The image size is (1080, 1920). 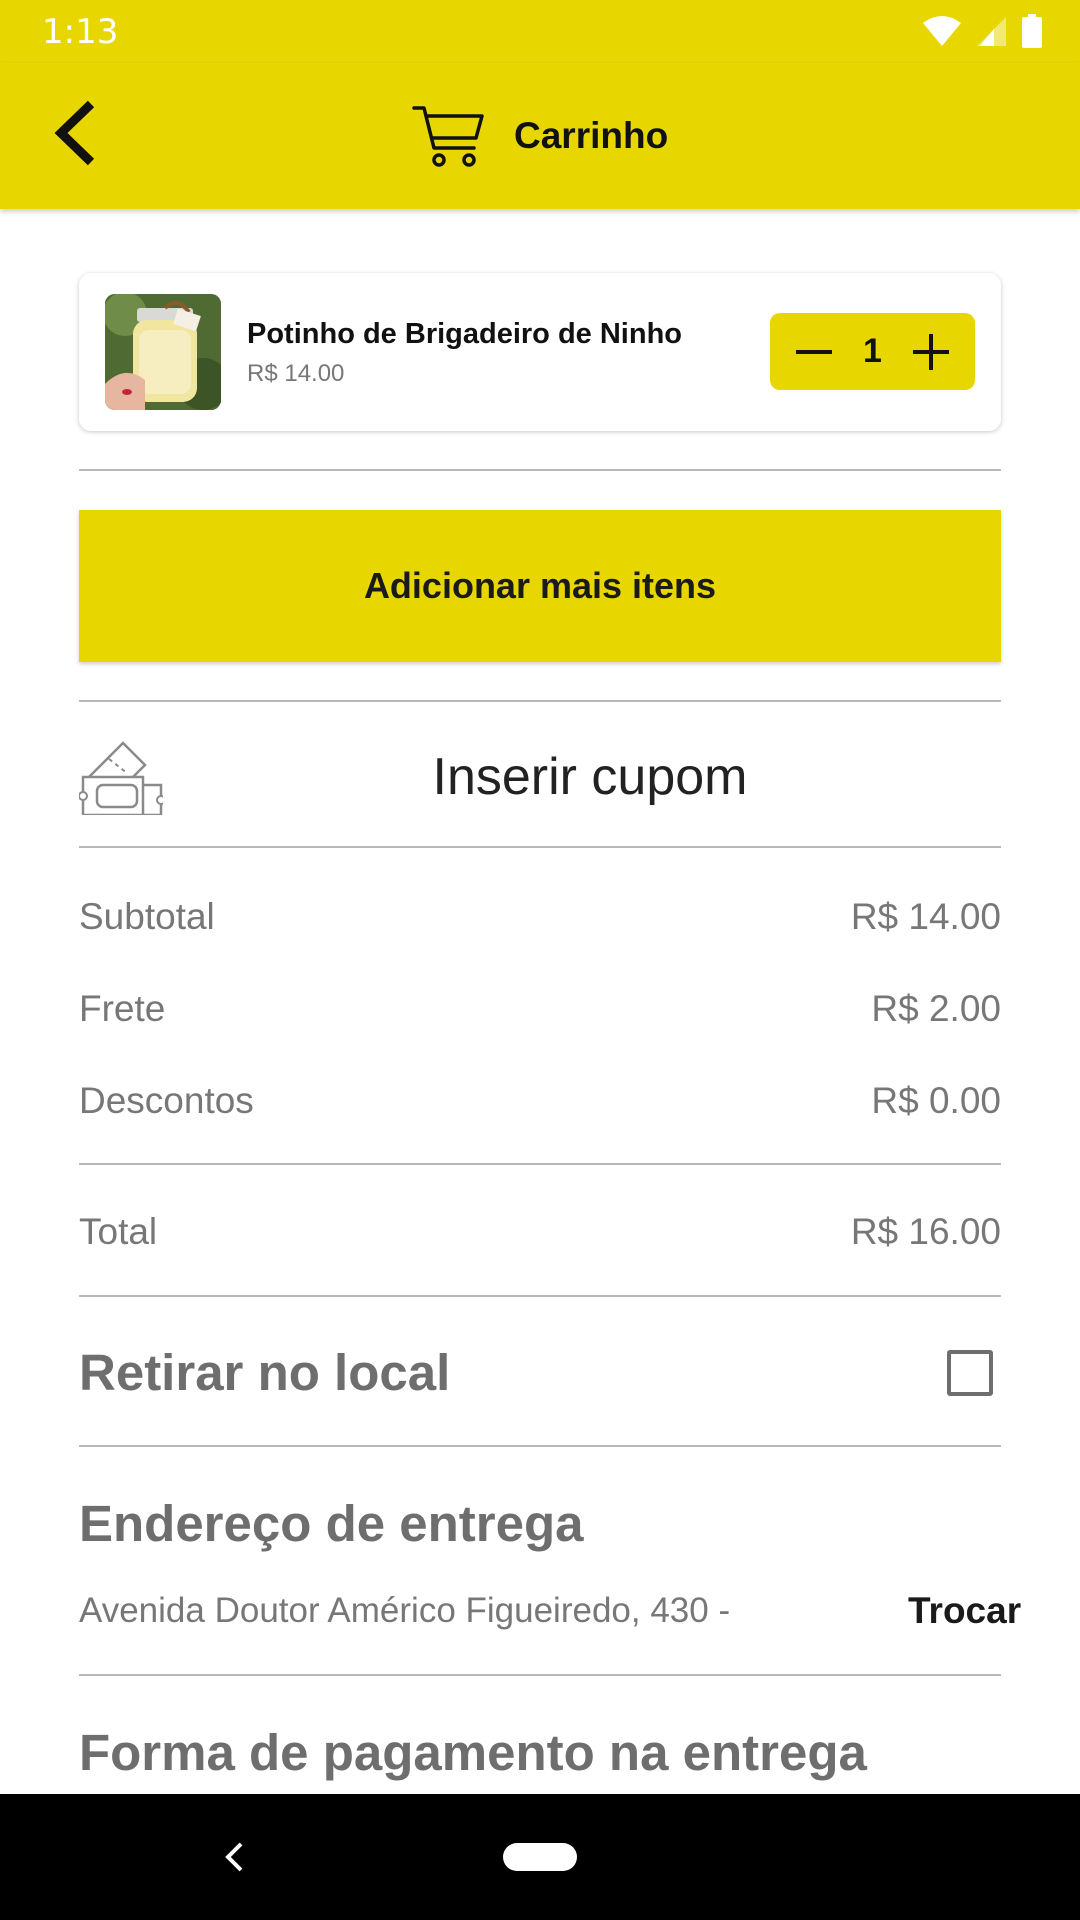 What do you see at coordinates (331, 1523) in the screenshot?
I see `delivery-address-title: Endereço de entrega` at bounding box center [331, 1523].